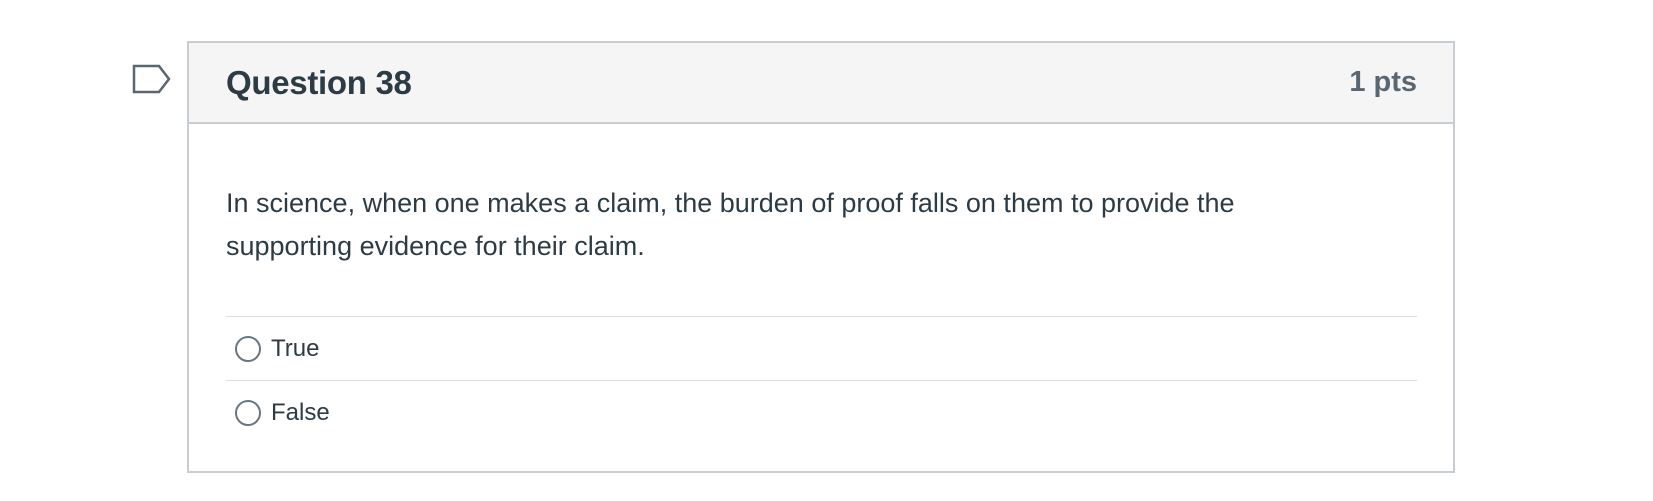  I want to click on radio-button-true, so click(248, 348).